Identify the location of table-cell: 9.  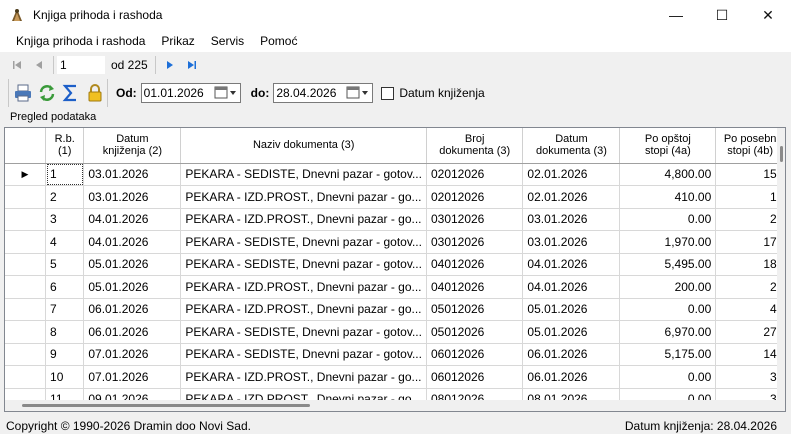
(65, 354).